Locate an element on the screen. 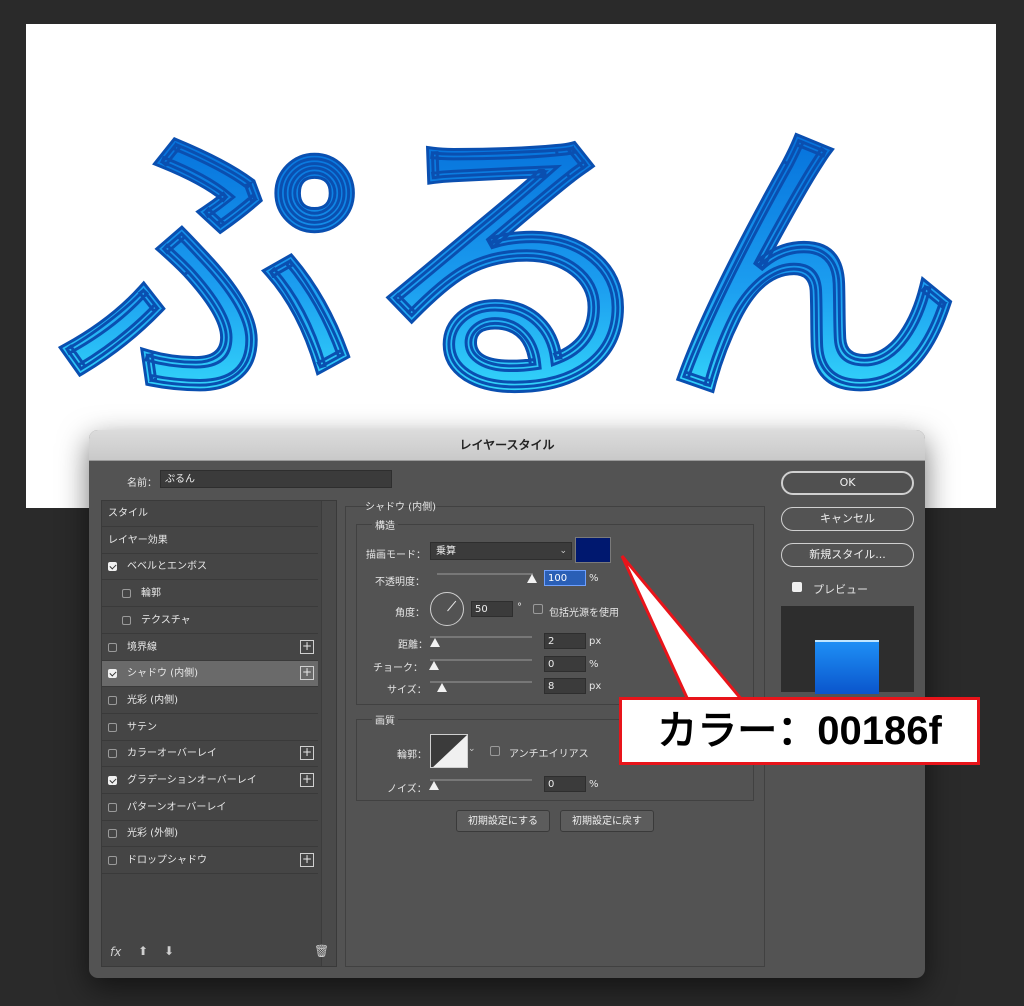 The image size is (1024, 1006). angle-dial is located at coordinates (447, 609).